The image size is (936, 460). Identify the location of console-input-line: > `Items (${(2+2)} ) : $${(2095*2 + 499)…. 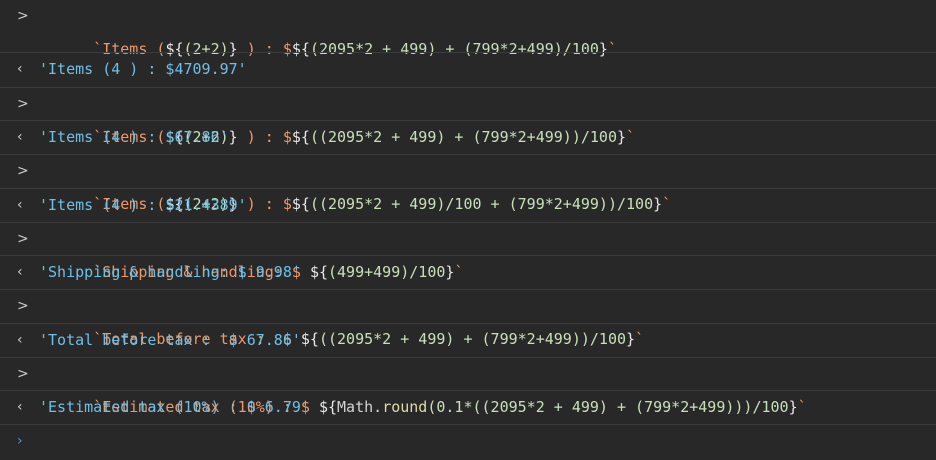
(468, 29).